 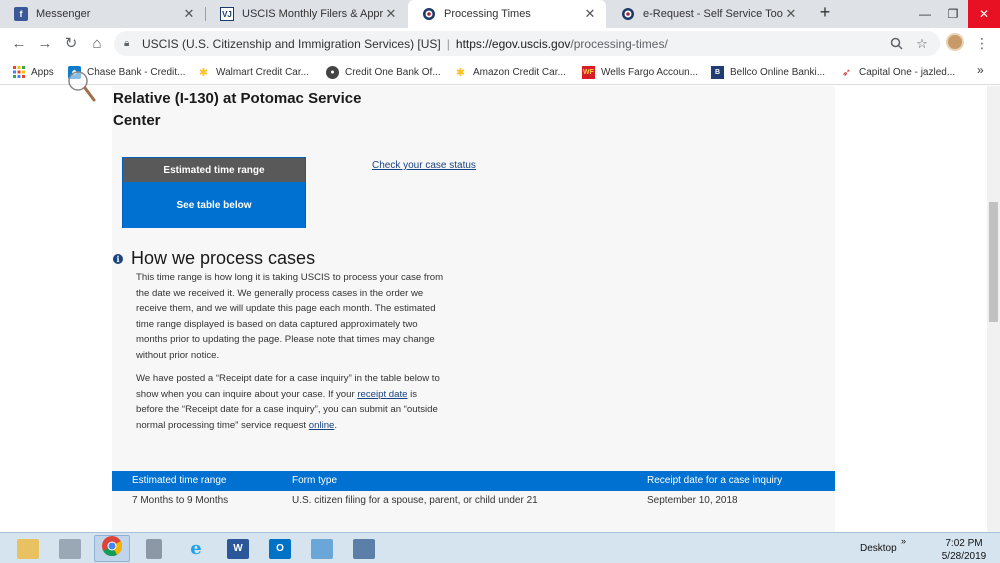 I want to click on lock-icon: 🔒︎, so click(x=127, y=43).